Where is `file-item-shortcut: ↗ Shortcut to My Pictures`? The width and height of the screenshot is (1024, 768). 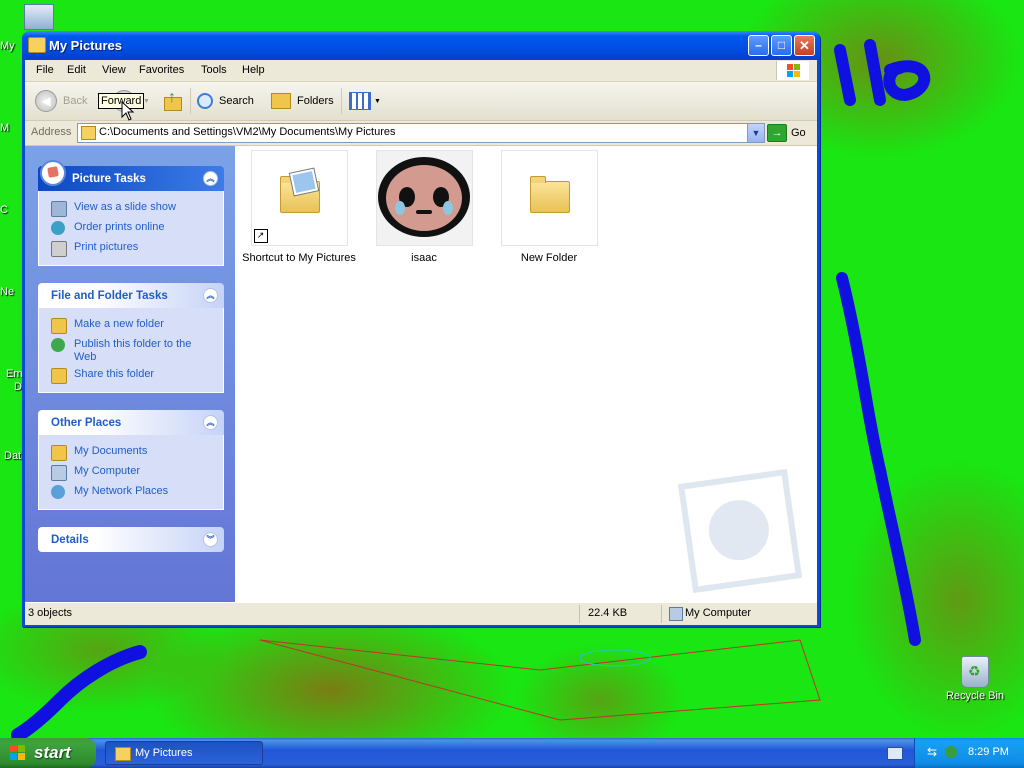 file-item-shortcut: ↗ Shortcut to My Pictures is located at coordinates (299, 207).